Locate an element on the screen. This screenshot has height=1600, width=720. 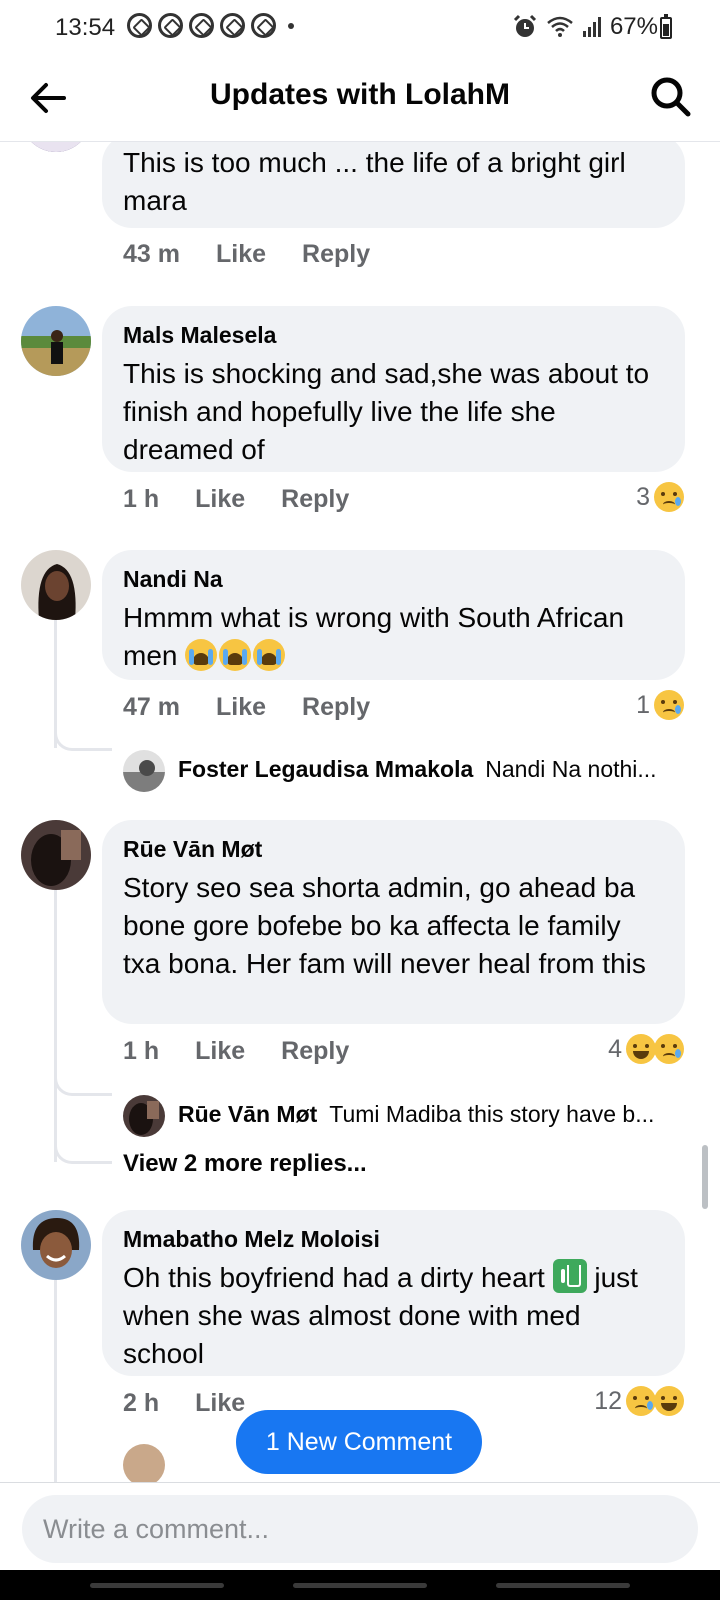
search-button is located at coordinates (671, 97).